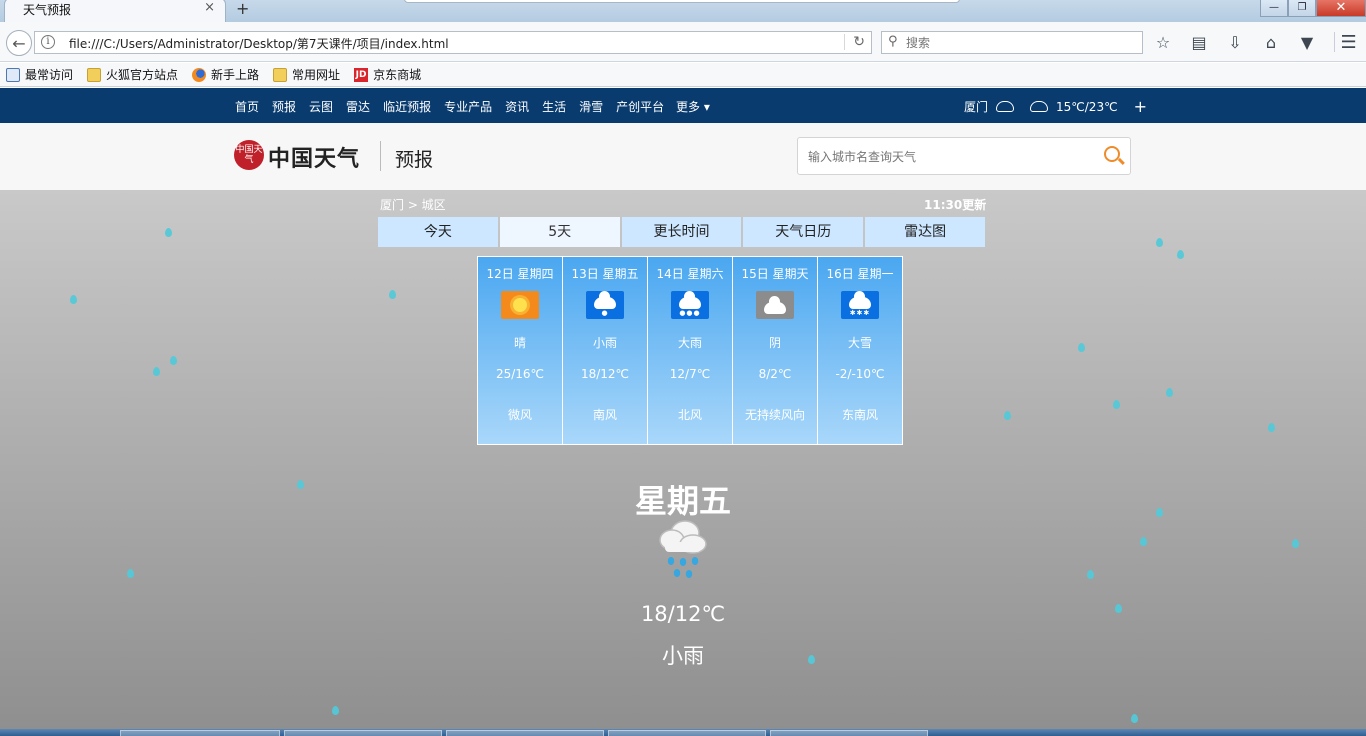 The height and width of the screenshot is (736, 1366). Describe the element at coordinates (1021, 42) in the screenshot. I see `browser-search-input` at that location.